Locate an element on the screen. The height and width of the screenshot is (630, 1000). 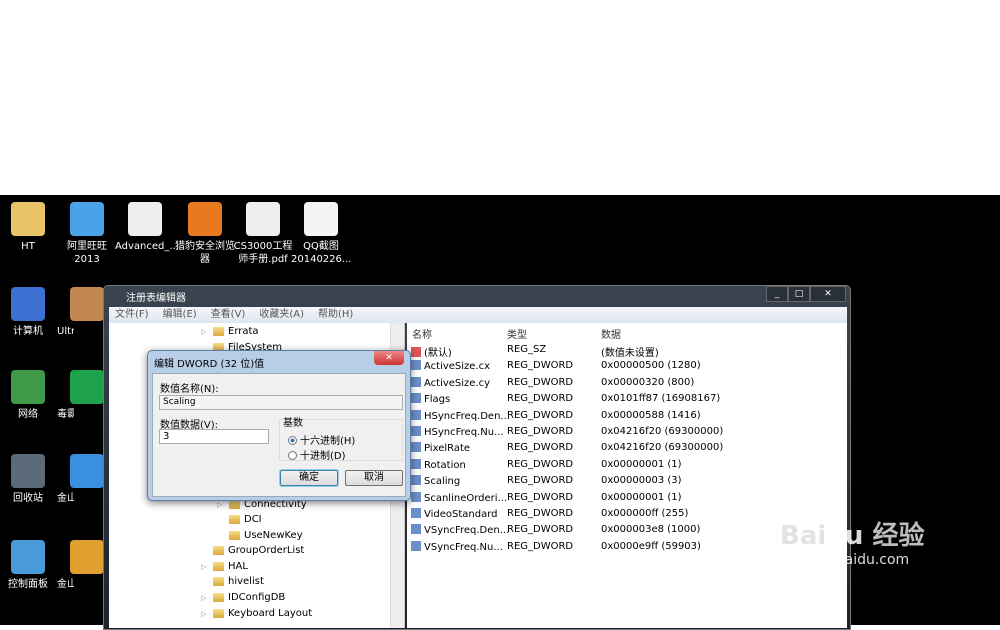
desktop-icon-label: 金山卫士 is located at coordinates (65, 498).